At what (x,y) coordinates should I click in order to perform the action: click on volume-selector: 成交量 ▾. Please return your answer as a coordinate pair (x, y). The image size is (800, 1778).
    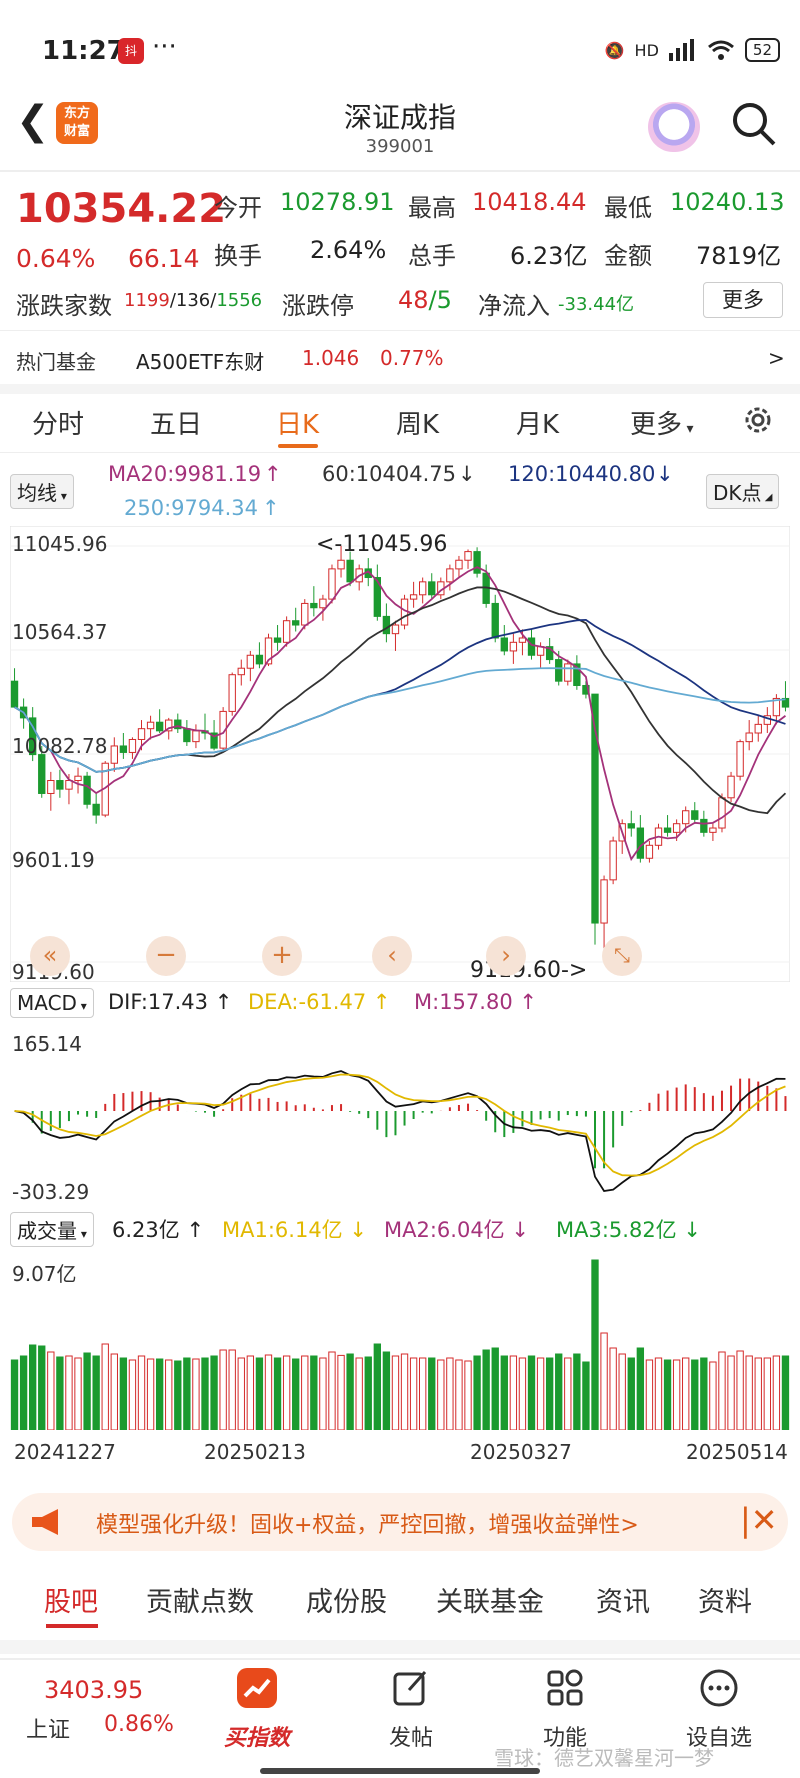
    Looking at the image, I should click on (52, 1229).